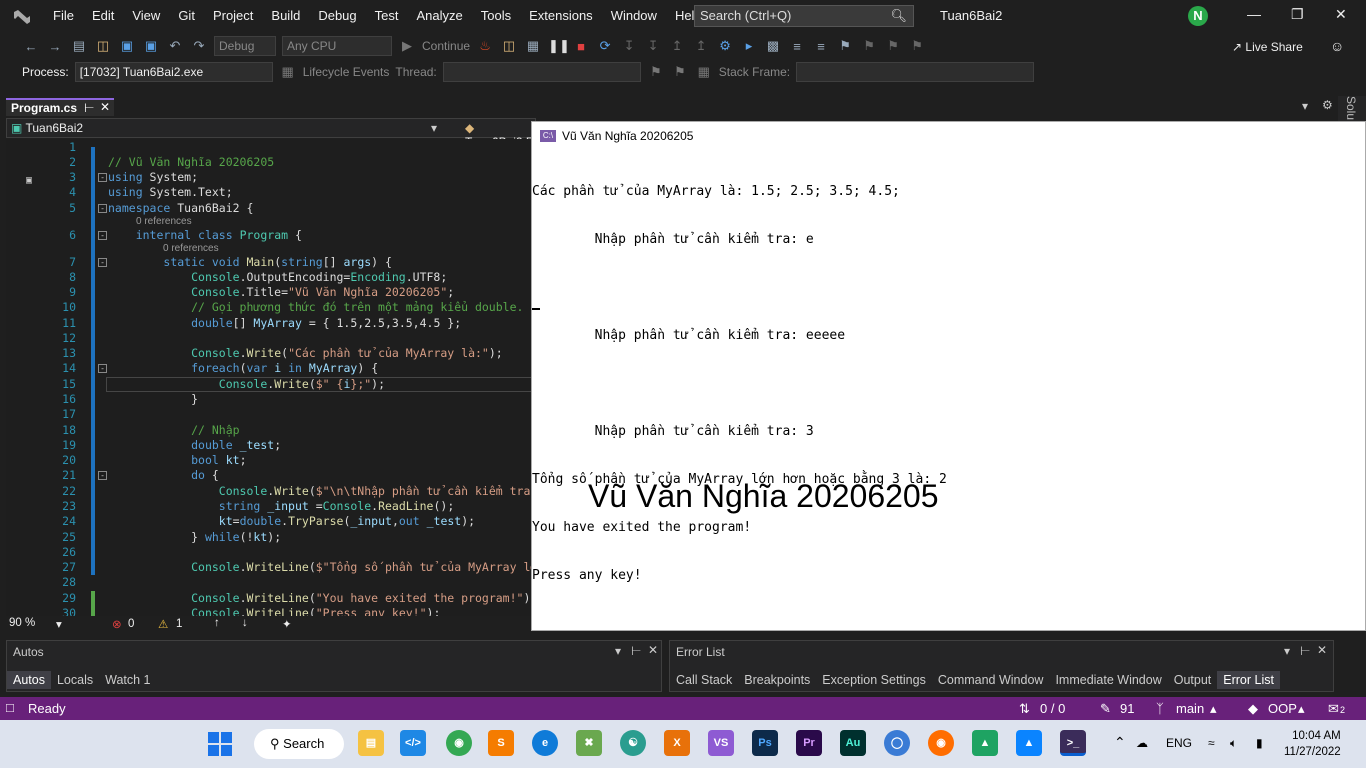 Image resolution: width=1366 pixels, height=768 pixels. Describe the element at coordinates (1233, 743) in the screenshot. I see `volume-icon: 🔈︎` at that location.